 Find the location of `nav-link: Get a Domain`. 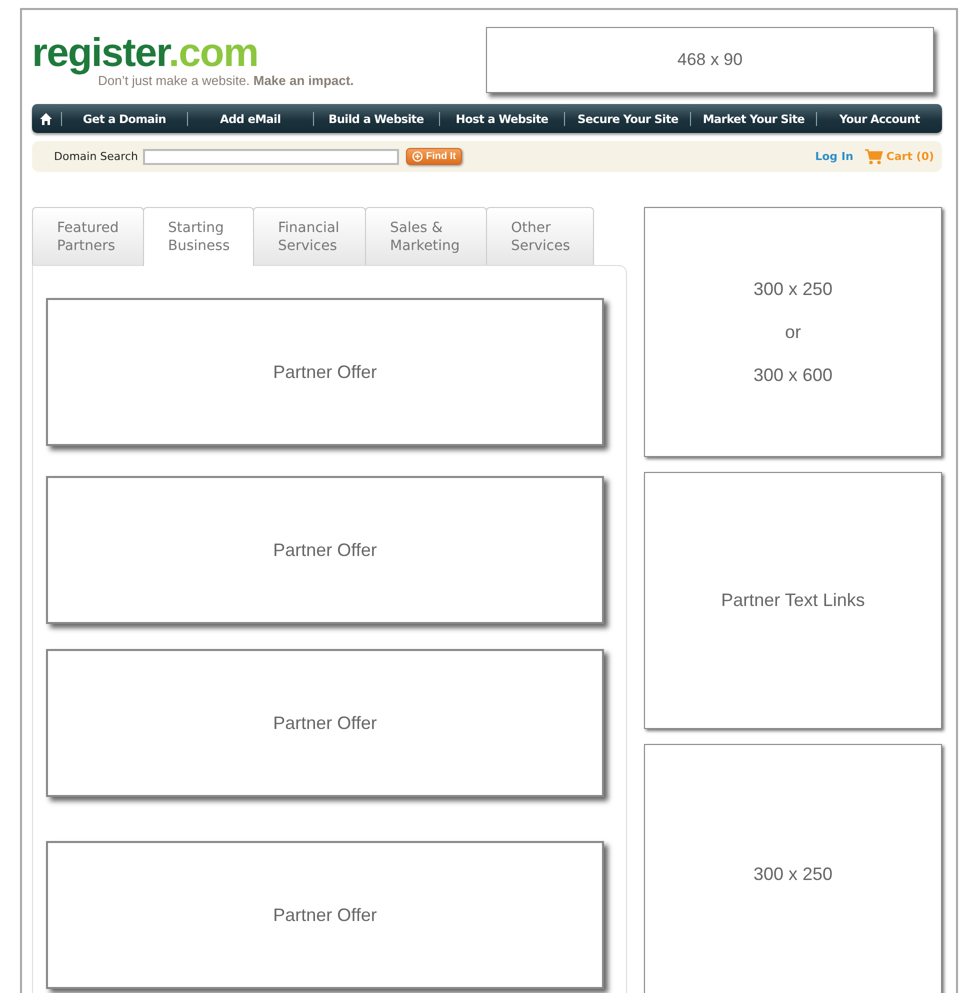

nav-link: Get a Domain is located at coordinates (124, 119).